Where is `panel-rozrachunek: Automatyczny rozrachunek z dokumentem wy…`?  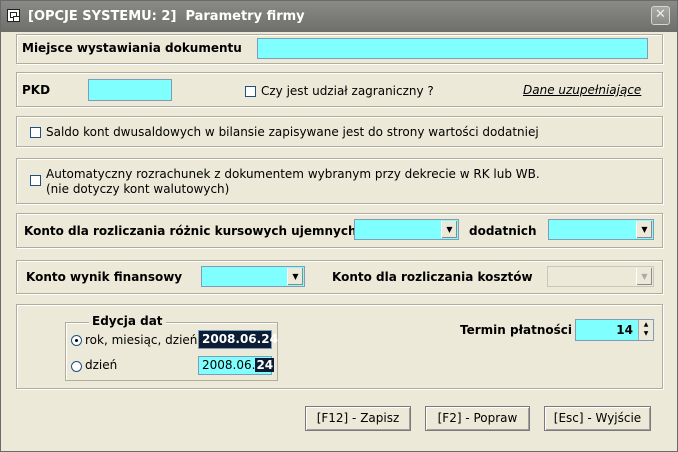
panel-rozrachunek: Automatyczny rozrachunek z dokumentem wy… is located at coordinates (339, 181).